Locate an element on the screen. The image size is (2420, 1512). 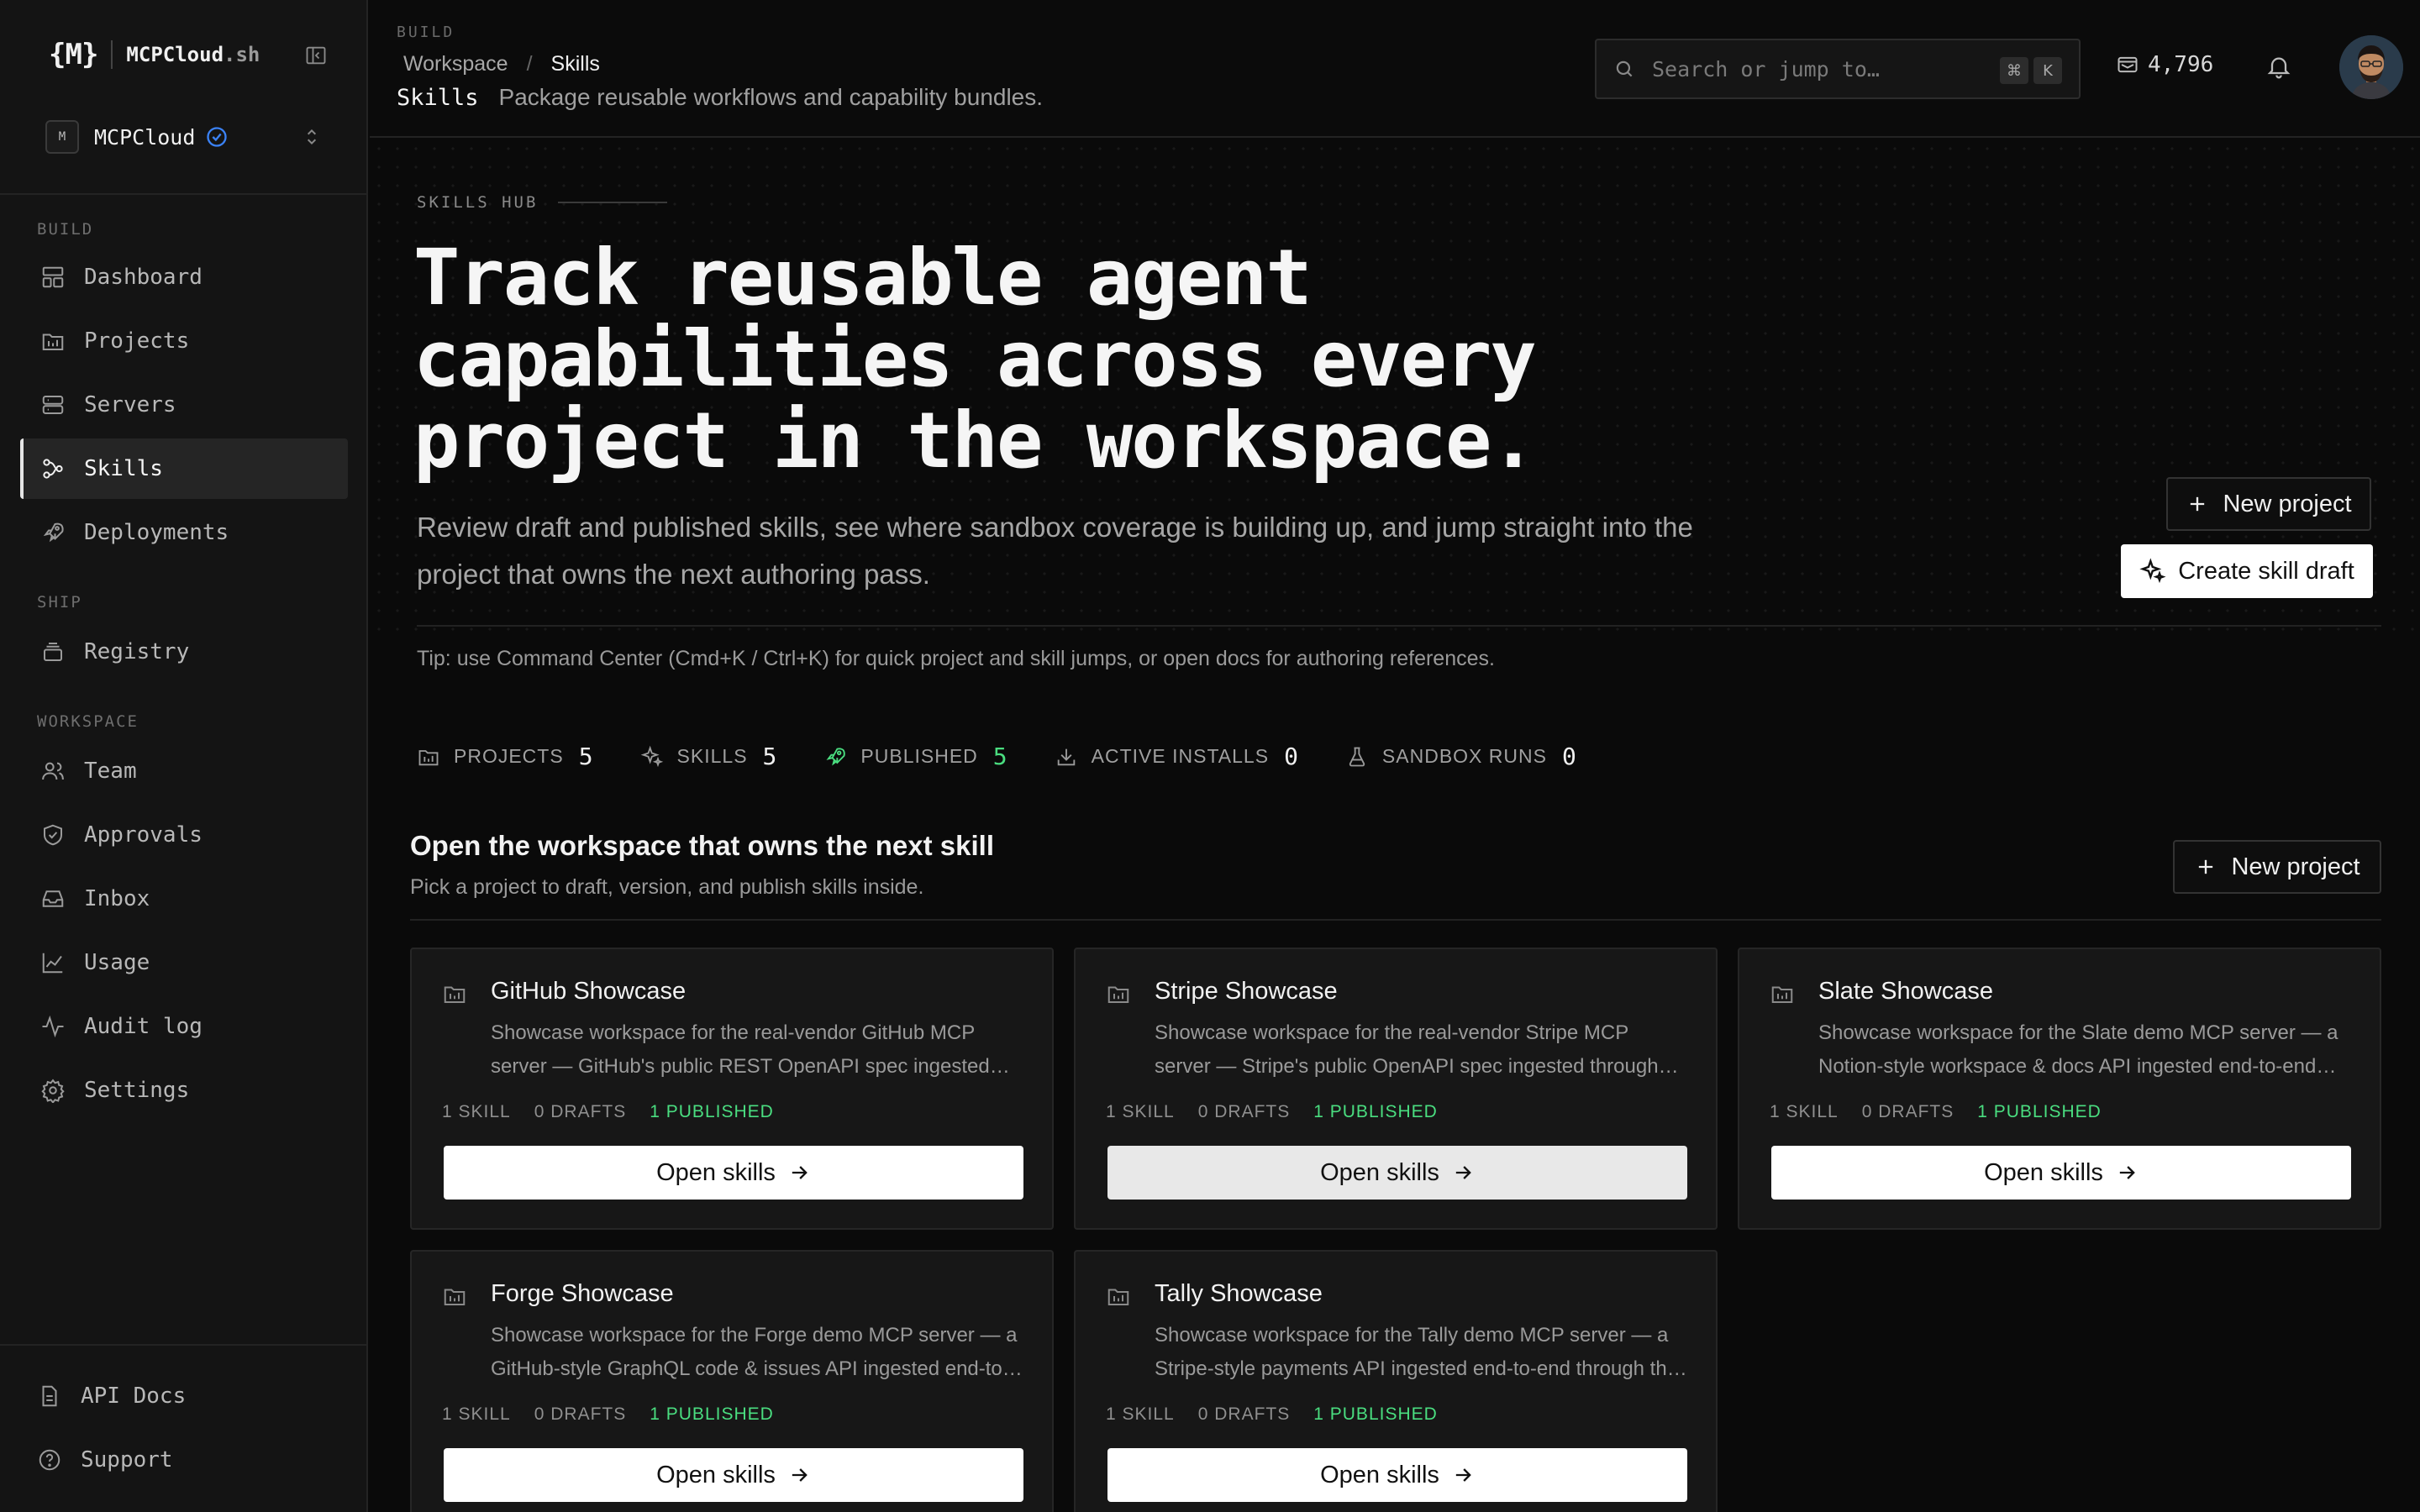
stat-label: PROJECTS is located at coordinates (509, 756).